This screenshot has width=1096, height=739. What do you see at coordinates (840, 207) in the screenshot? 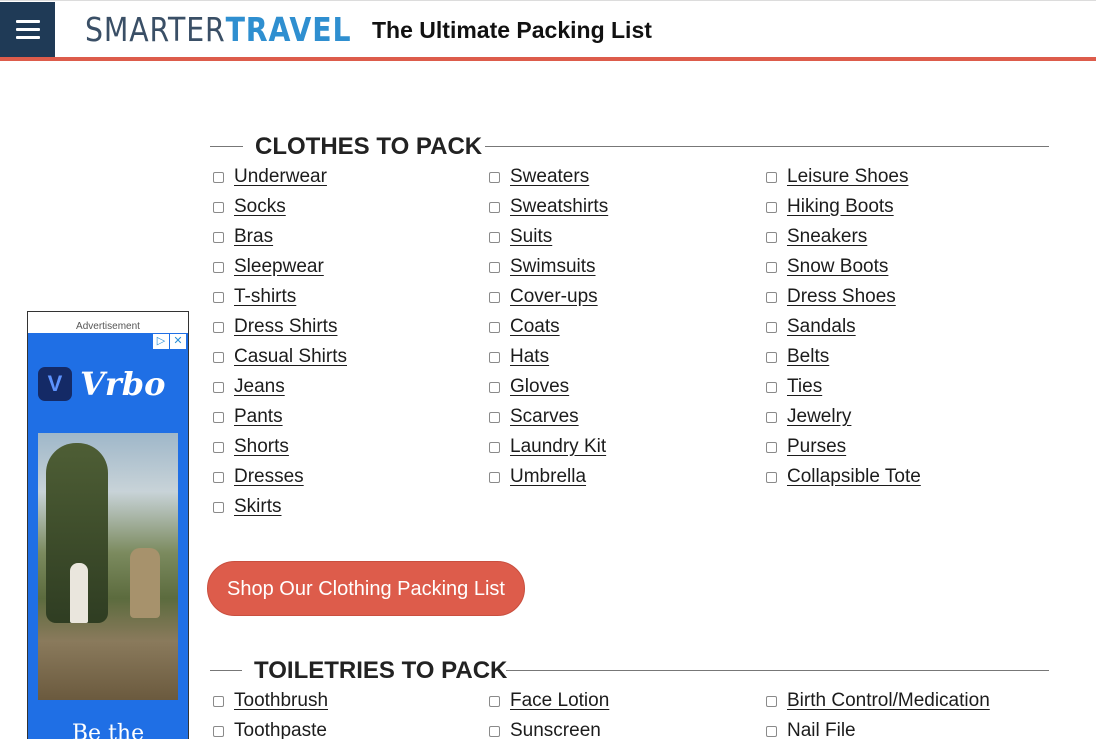
I see `item-link: Hiking Boots` at bounding box center [840, 207].